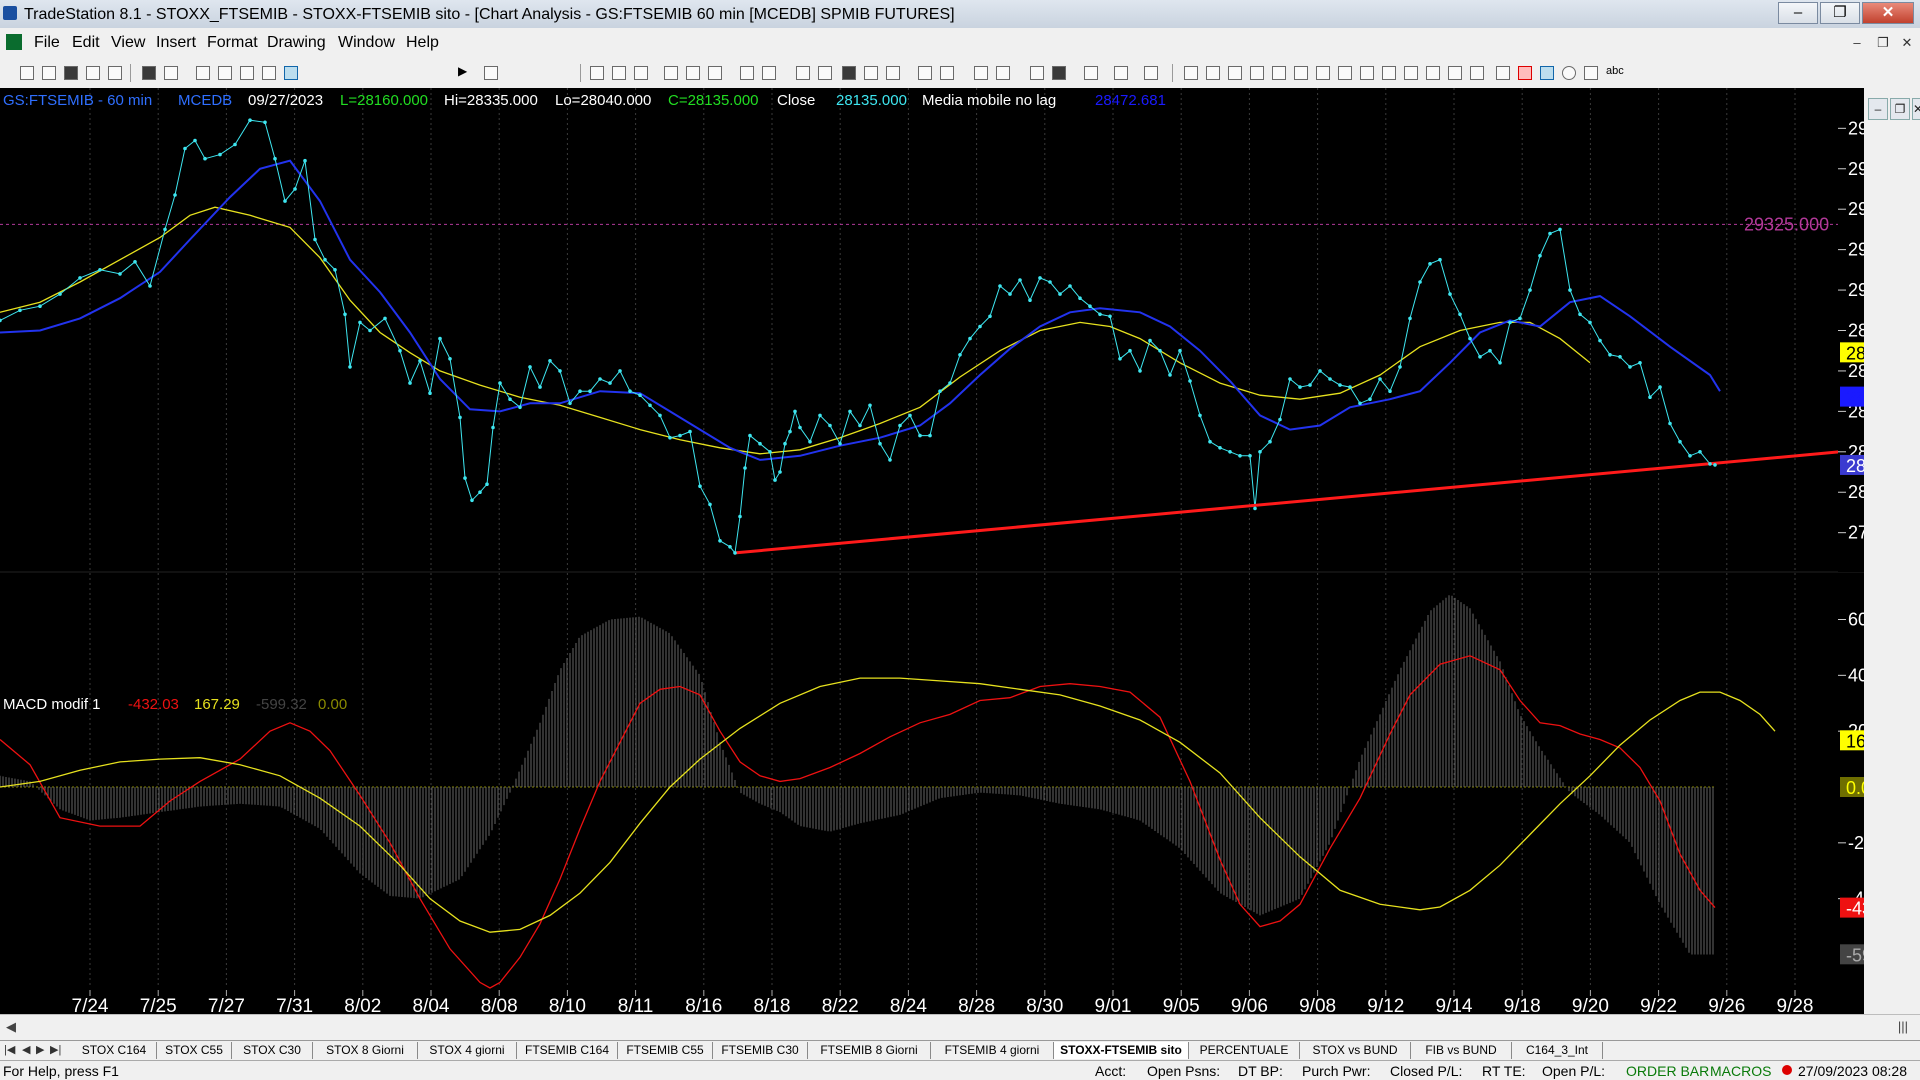 The height and width of the screenshot is (1080, 1920). I want to click on globe-icon, so click(291, 73).